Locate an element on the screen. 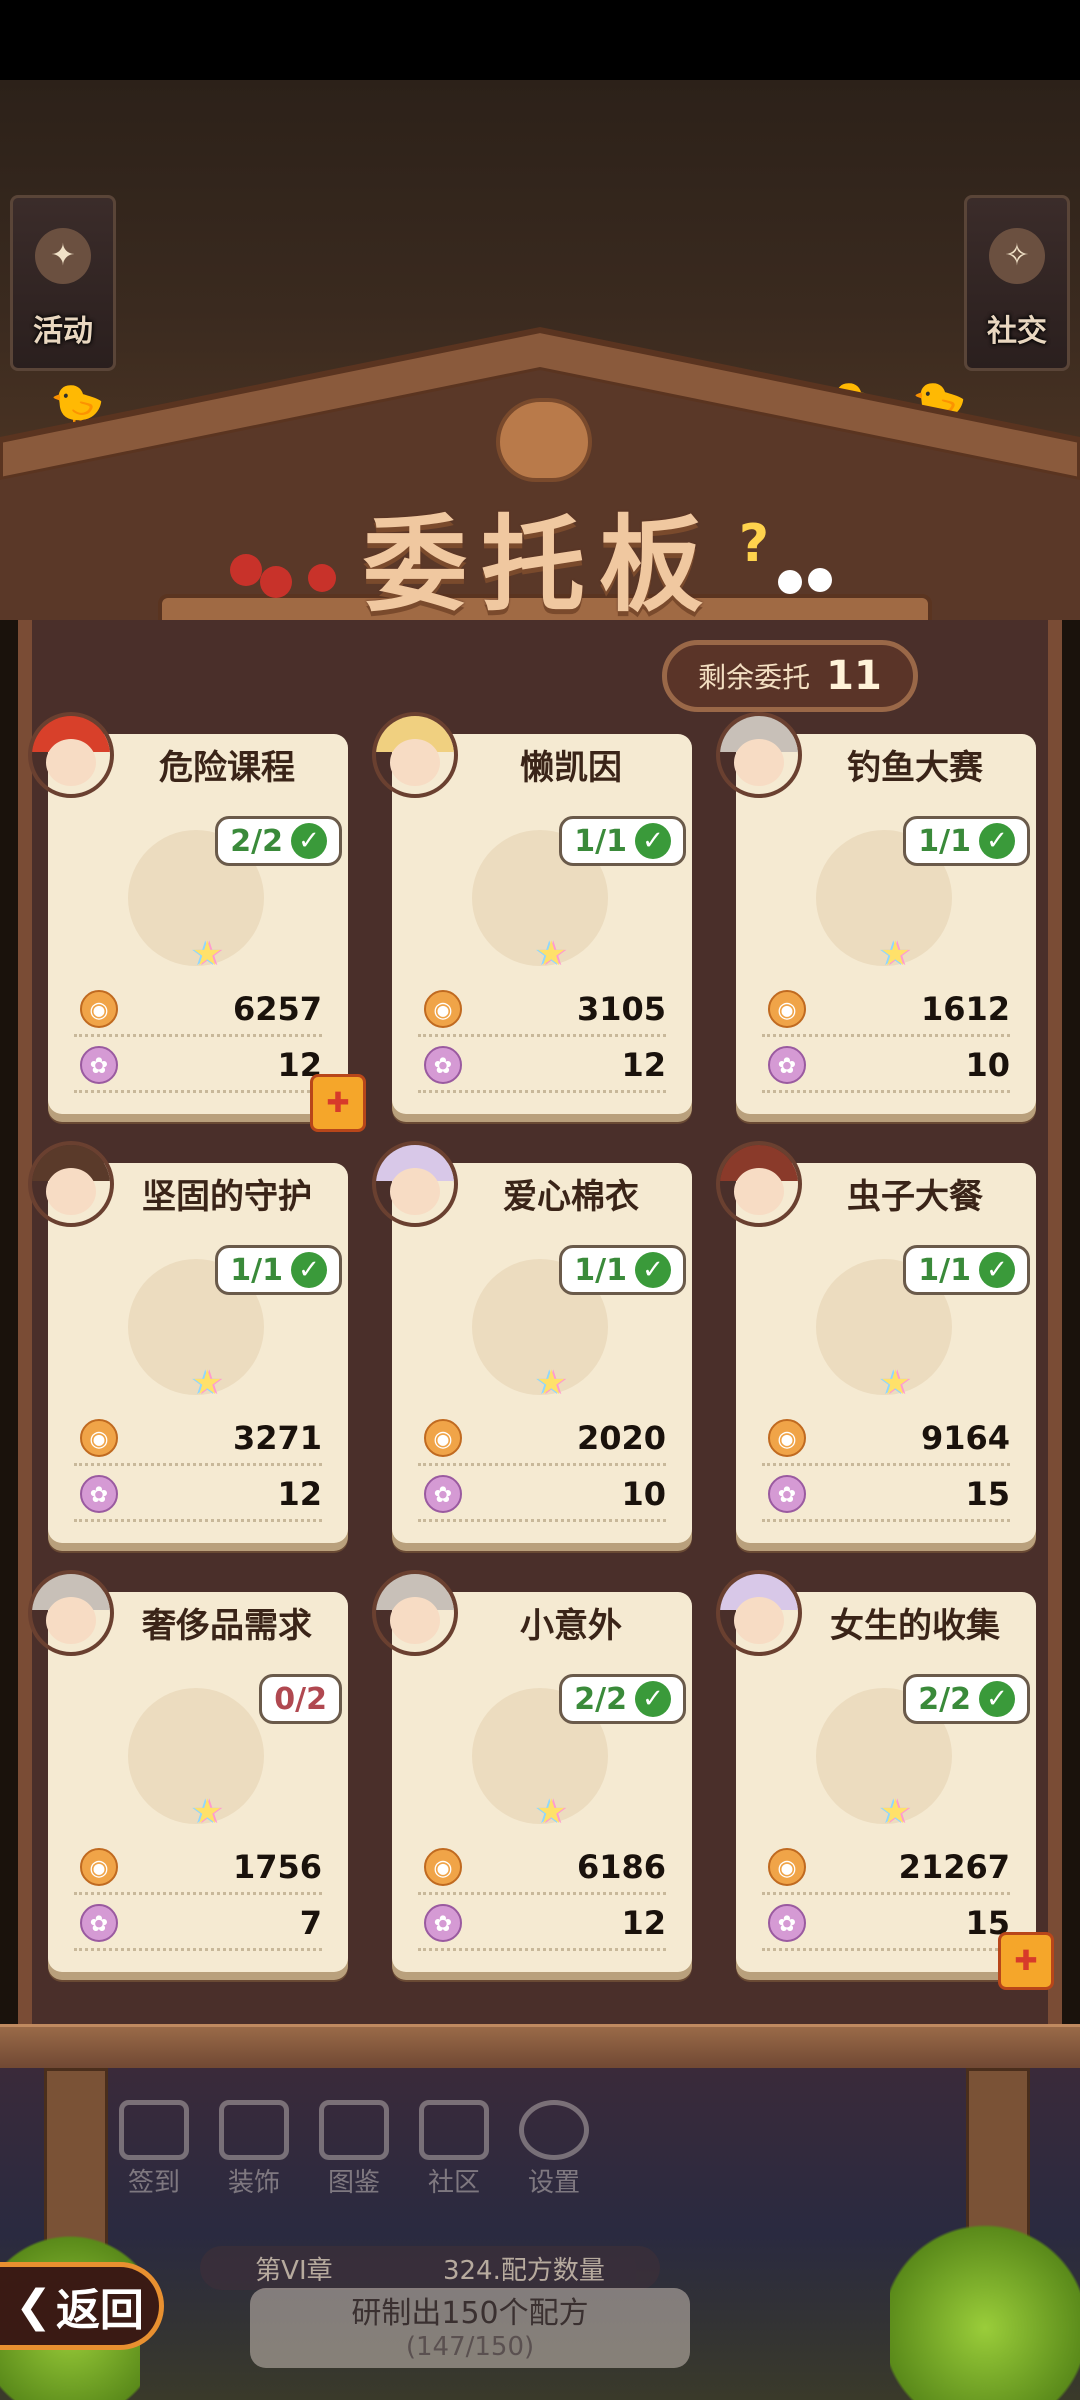  gem-reward: 12 is located at coordinates (299, 1494).